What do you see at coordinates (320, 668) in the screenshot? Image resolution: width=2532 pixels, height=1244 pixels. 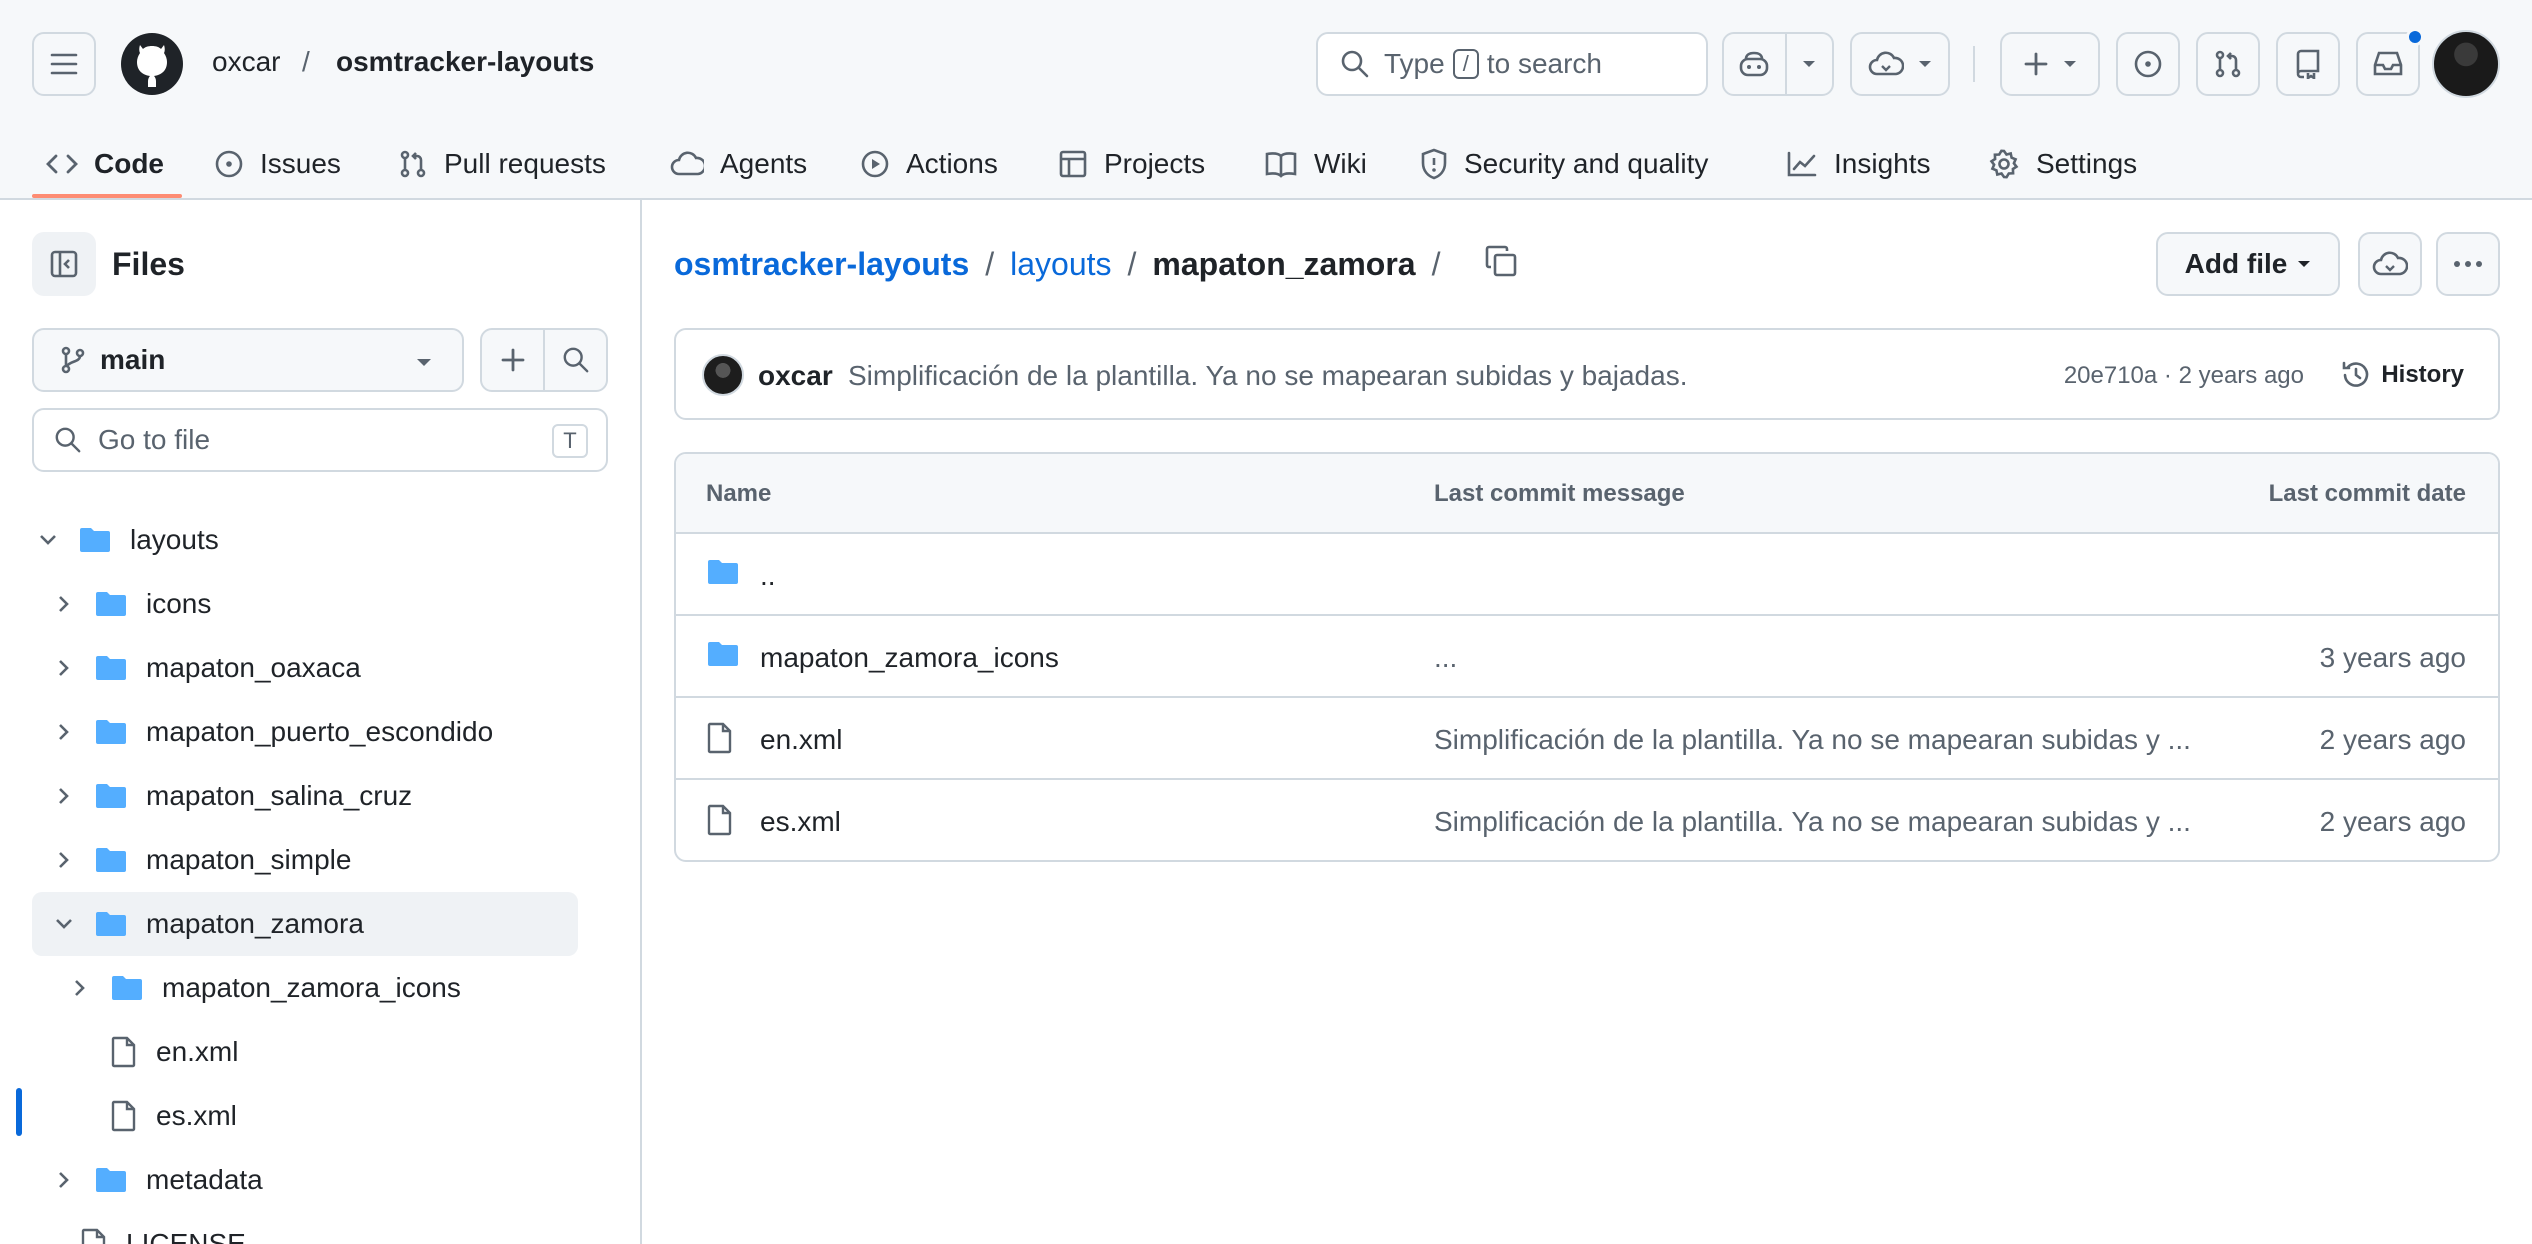 I see `tree-item-mapaton-oaxaca: mapaton_oaxaca` at bounding box center [320, 668].